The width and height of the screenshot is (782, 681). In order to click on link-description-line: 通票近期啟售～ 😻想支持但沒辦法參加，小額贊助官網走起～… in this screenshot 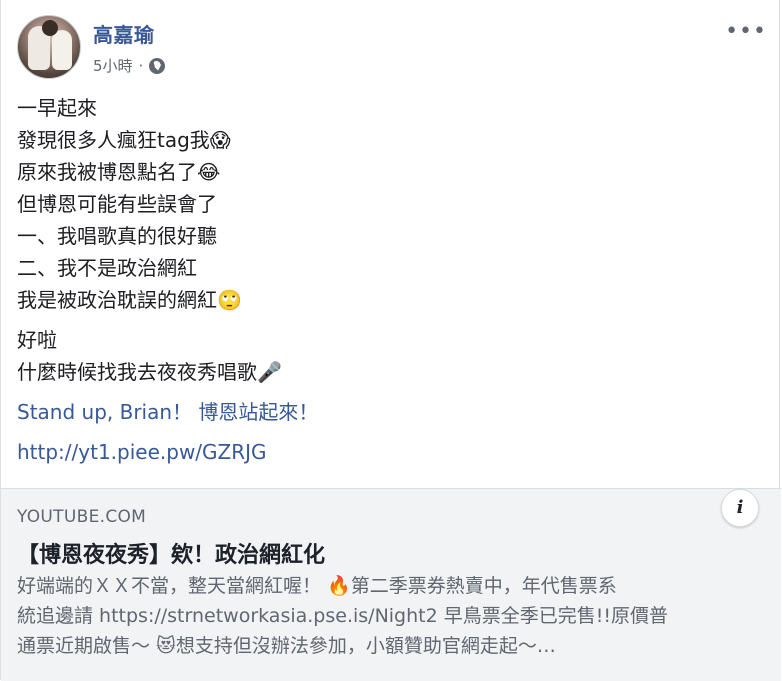, I will do `click(286, 646)`.